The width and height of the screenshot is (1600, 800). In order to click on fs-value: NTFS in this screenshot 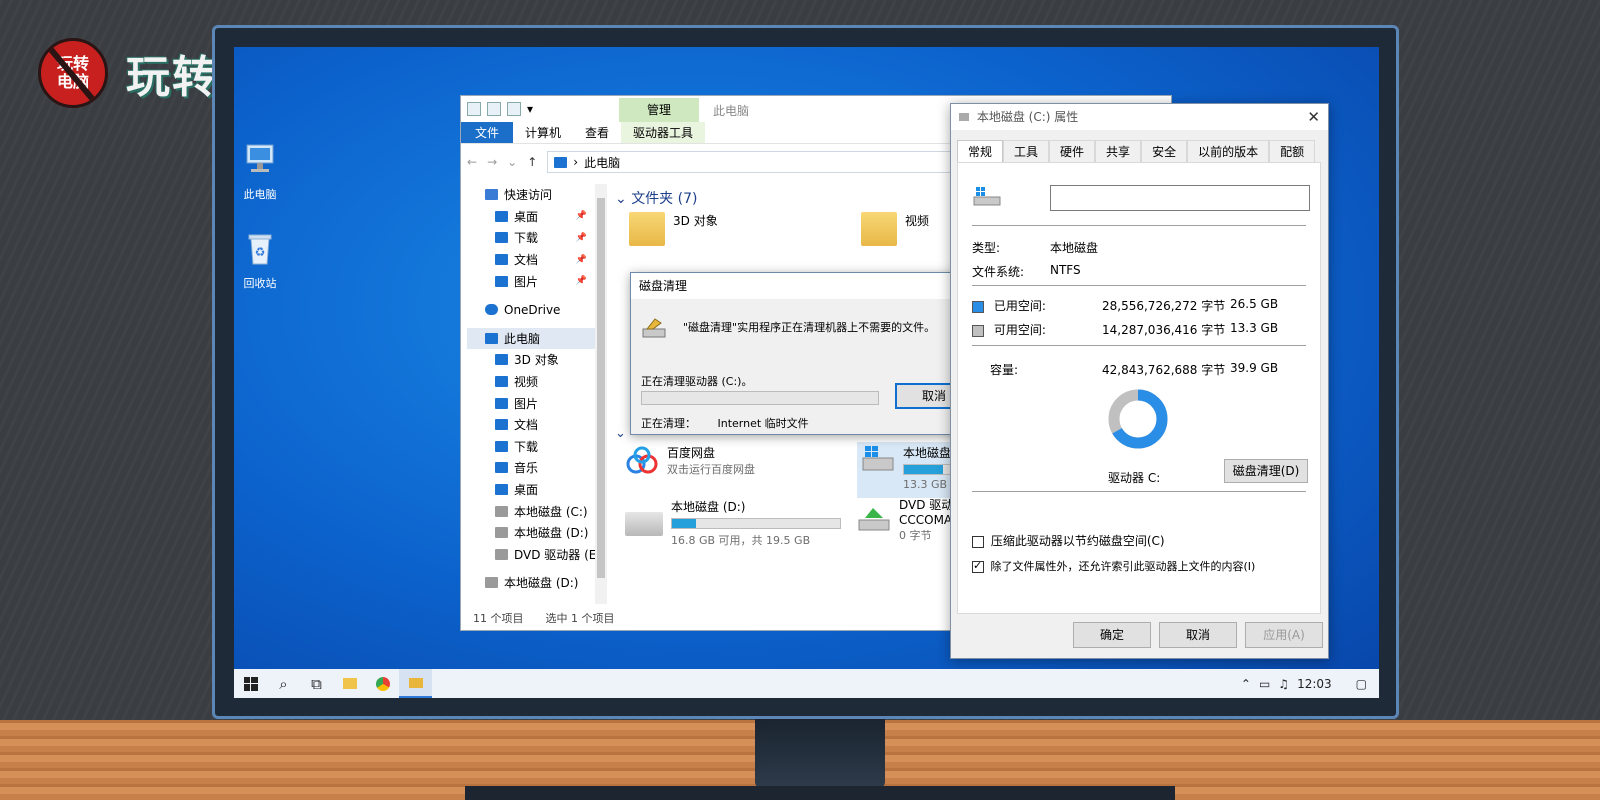, I will do `click(1065, 270)`.